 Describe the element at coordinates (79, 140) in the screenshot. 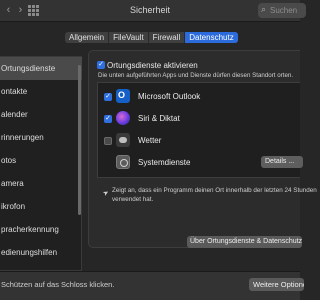

I see `sidebar-scrollbar` at that location.